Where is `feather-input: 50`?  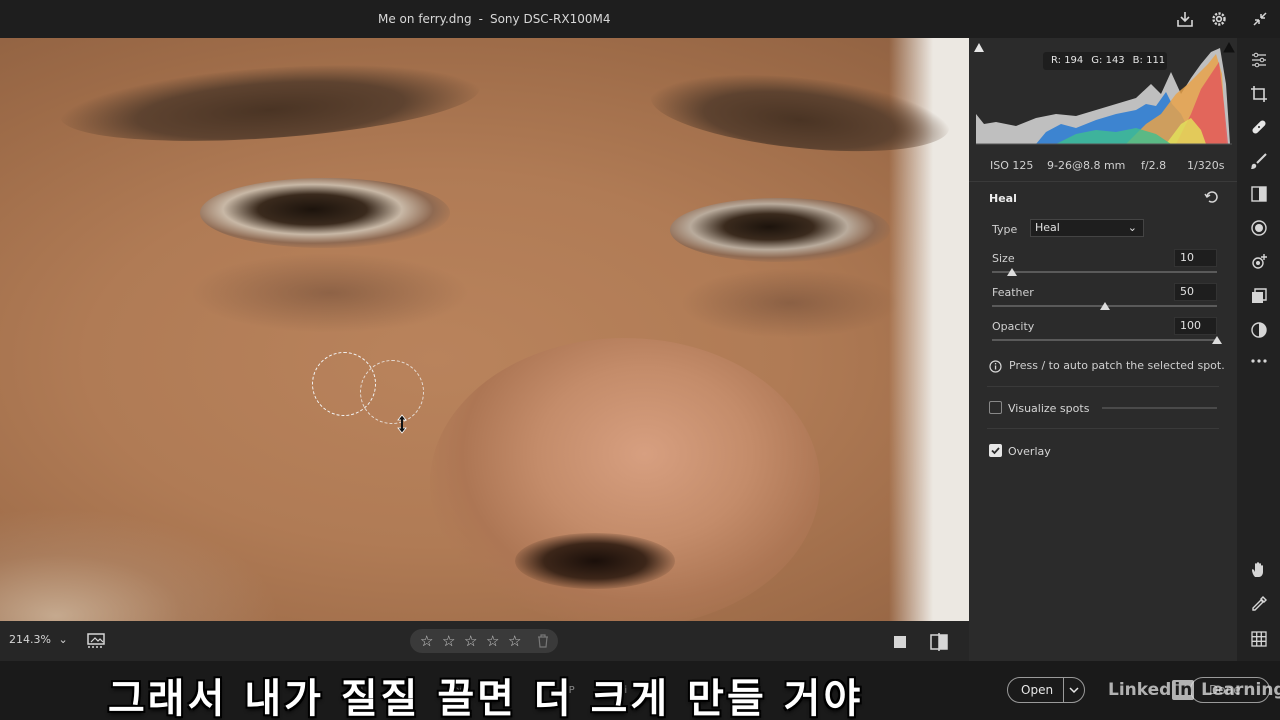
feather-input: 50 is located at coordinates (1195, 292).